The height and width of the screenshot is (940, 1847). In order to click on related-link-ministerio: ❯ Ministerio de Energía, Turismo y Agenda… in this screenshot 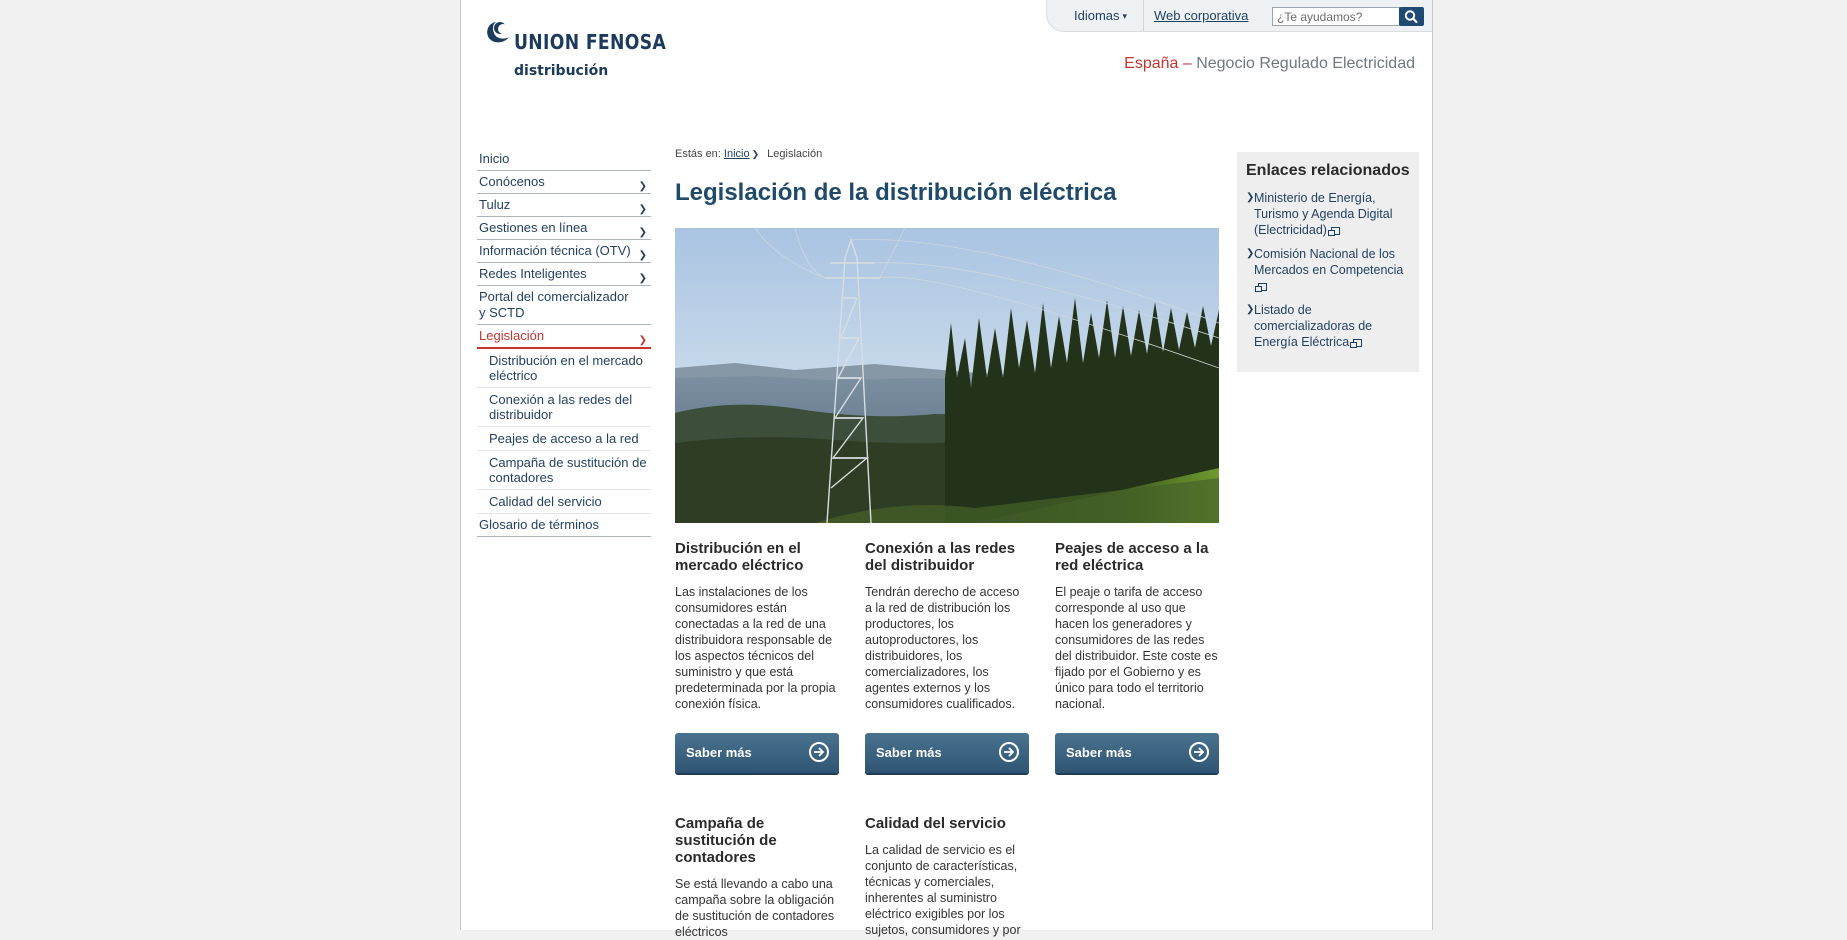, I will do `click(1328, 214)`.